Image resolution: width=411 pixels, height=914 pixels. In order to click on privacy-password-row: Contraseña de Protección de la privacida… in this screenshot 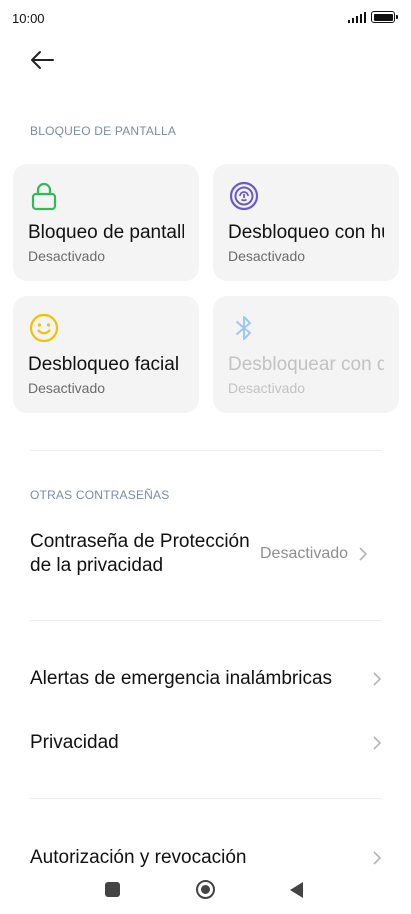, I will do `click(206, 554)`.